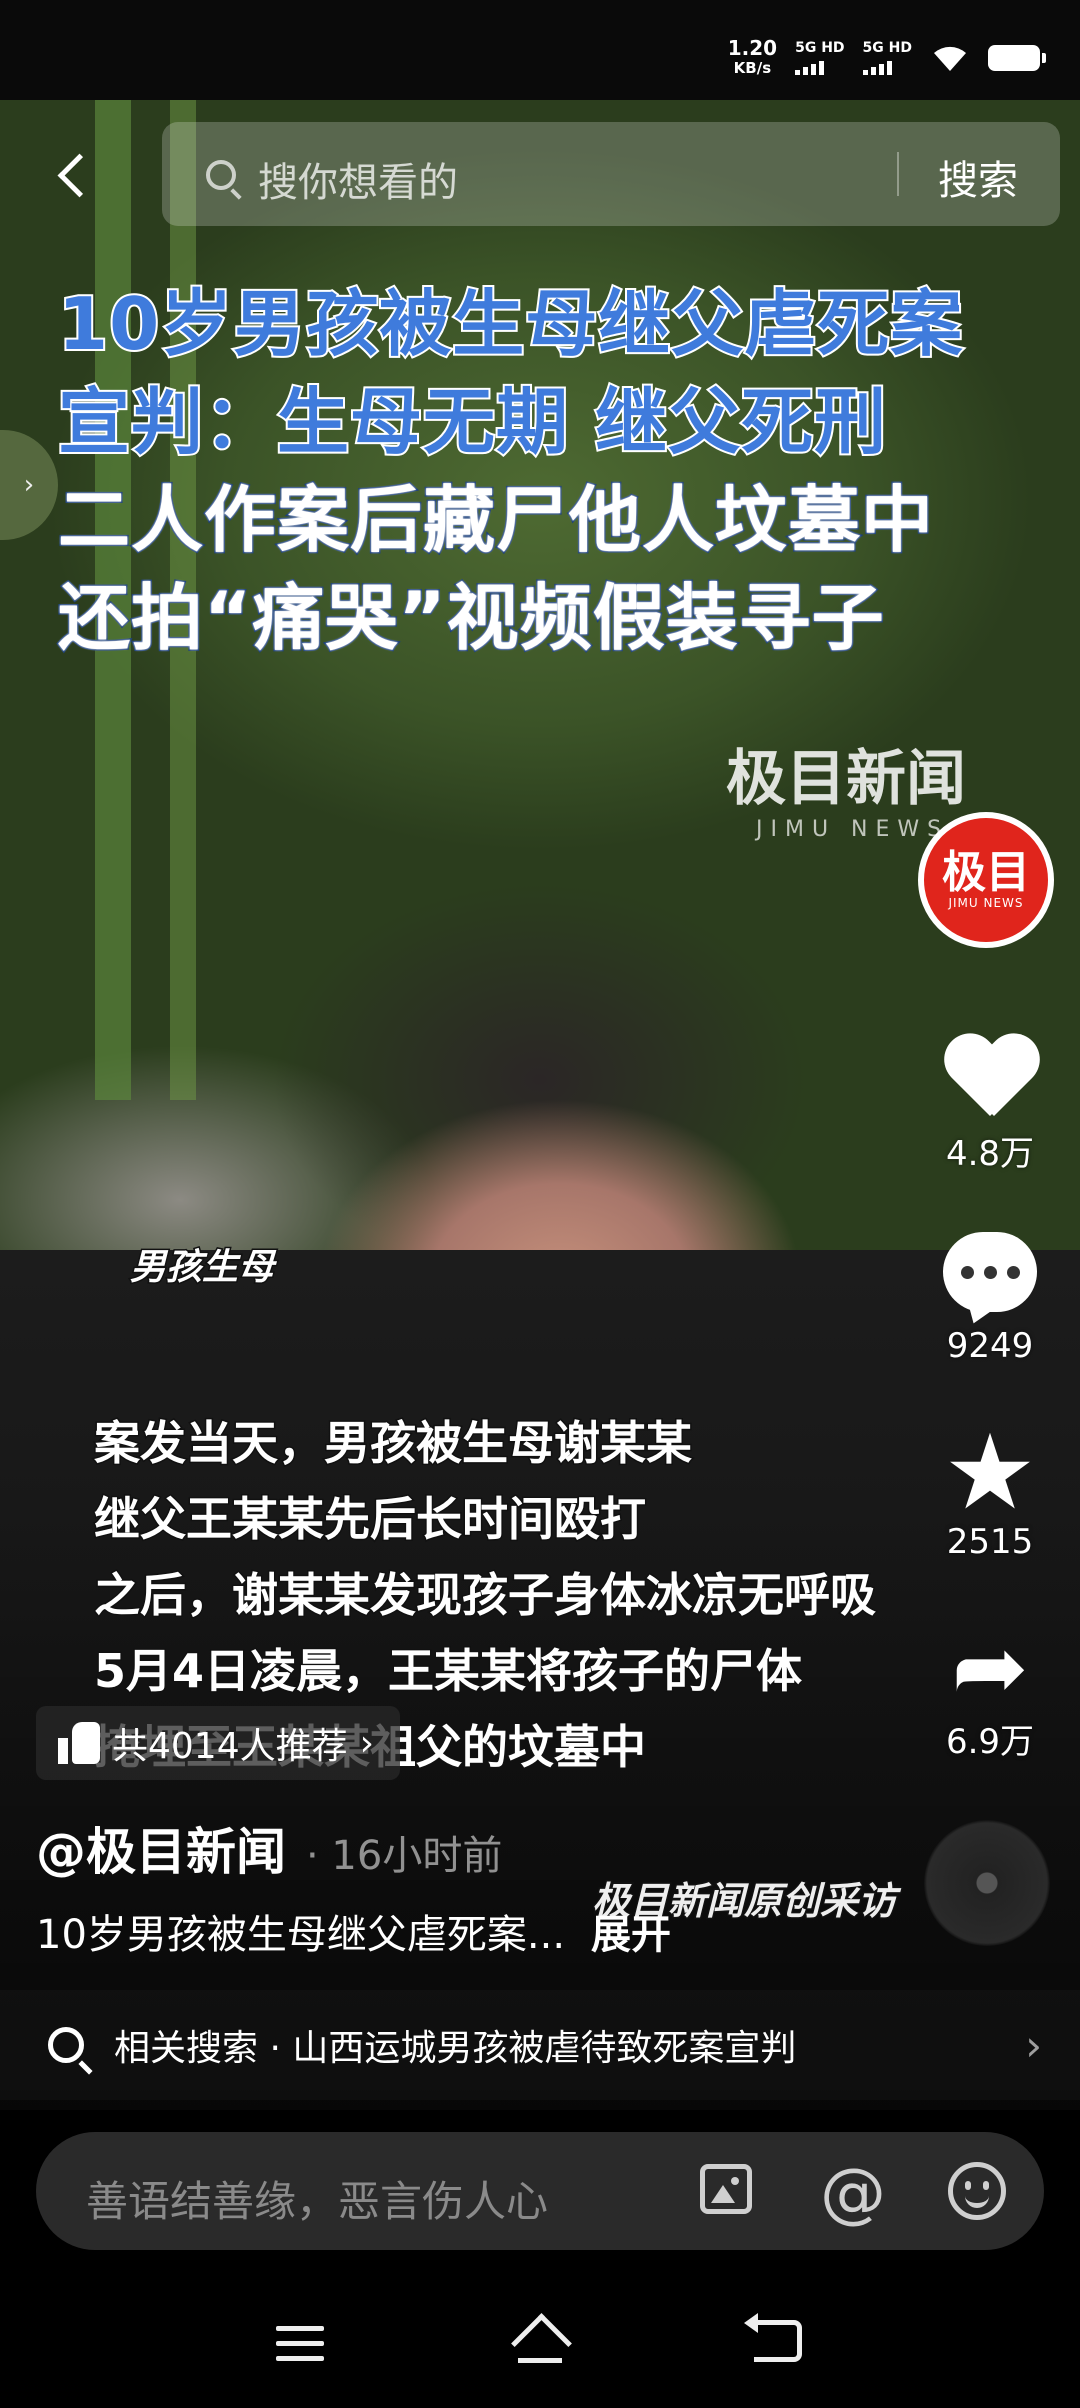 Image resolution: width=1080 pixels, height=2408 pixels. What do you see at coordinates (990, 1542) in the screenshot?
I see `favorite-count: 2515` at bounding box center [990, 1542].